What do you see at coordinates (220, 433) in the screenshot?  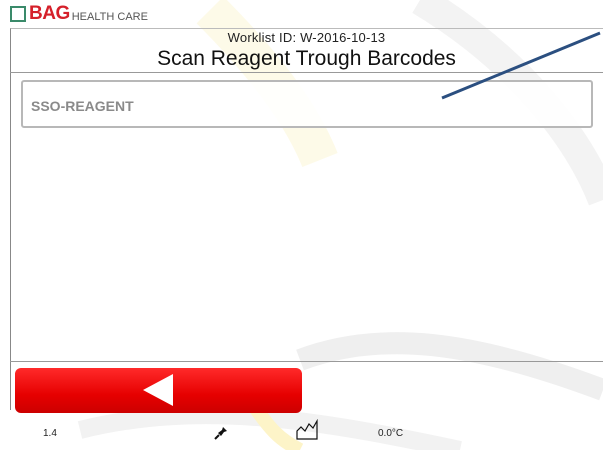 I see `pin-icon` at bounding box center [220, 433].